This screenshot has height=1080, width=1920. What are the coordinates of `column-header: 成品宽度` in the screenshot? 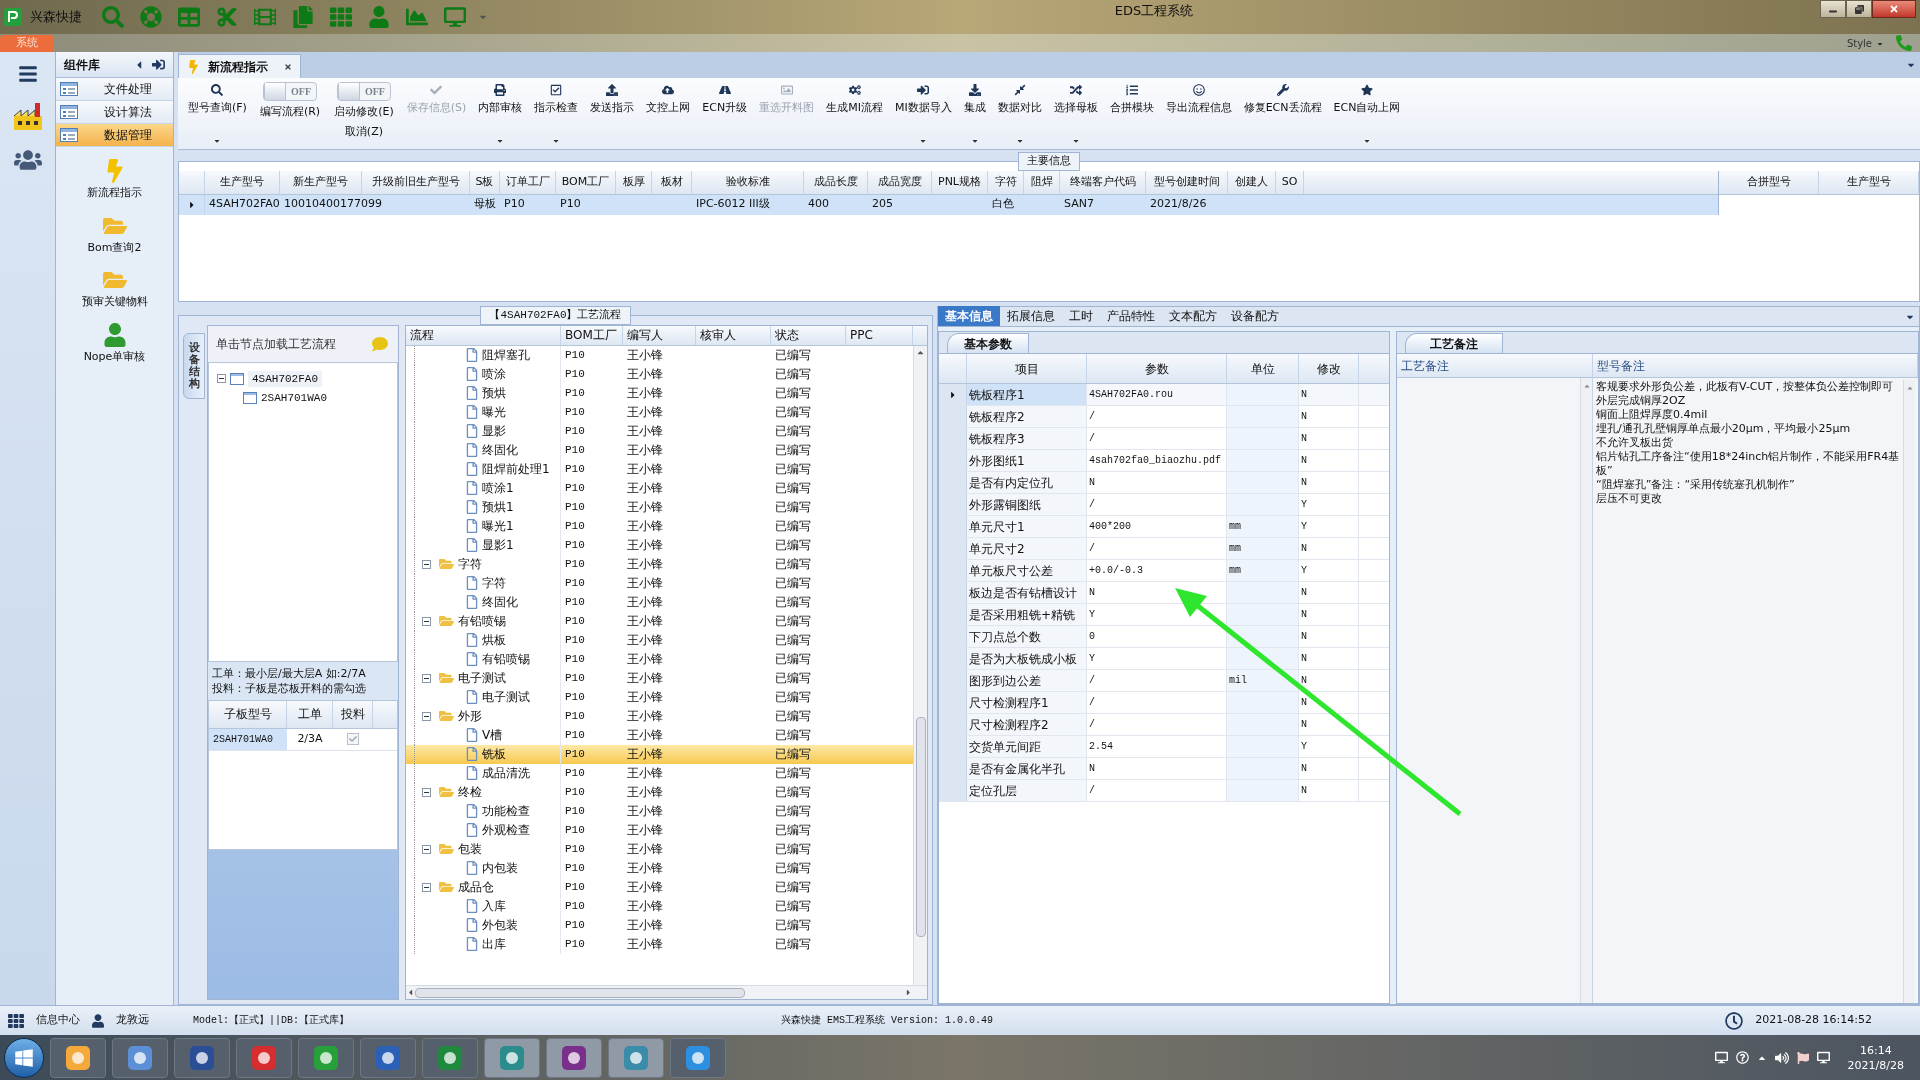 It's located at (900, 182).